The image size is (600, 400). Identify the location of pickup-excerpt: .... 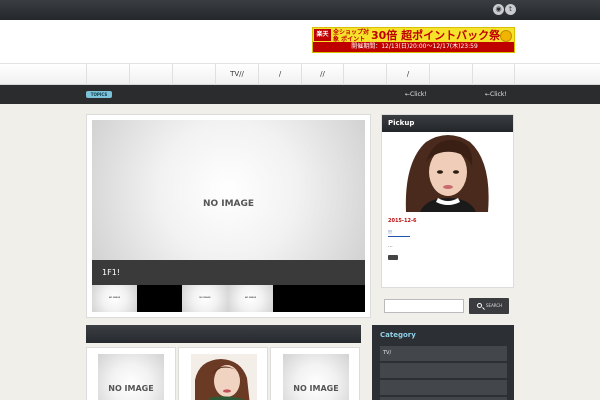
(390, 246).